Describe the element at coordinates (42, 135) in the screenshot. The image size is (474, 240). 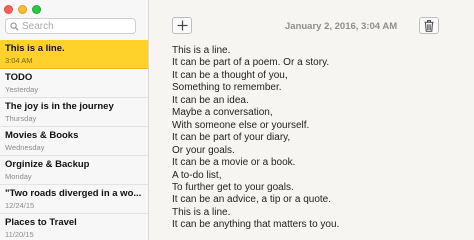
I see `note-title: Movies & Books` at that location.